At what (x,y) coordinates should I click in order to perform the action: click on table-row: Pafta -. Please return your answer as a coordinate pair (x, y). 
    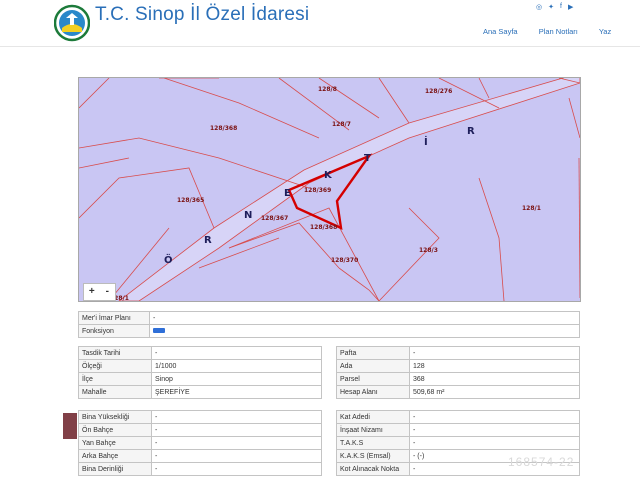
    Looking at the image, I should click on (458, 353).